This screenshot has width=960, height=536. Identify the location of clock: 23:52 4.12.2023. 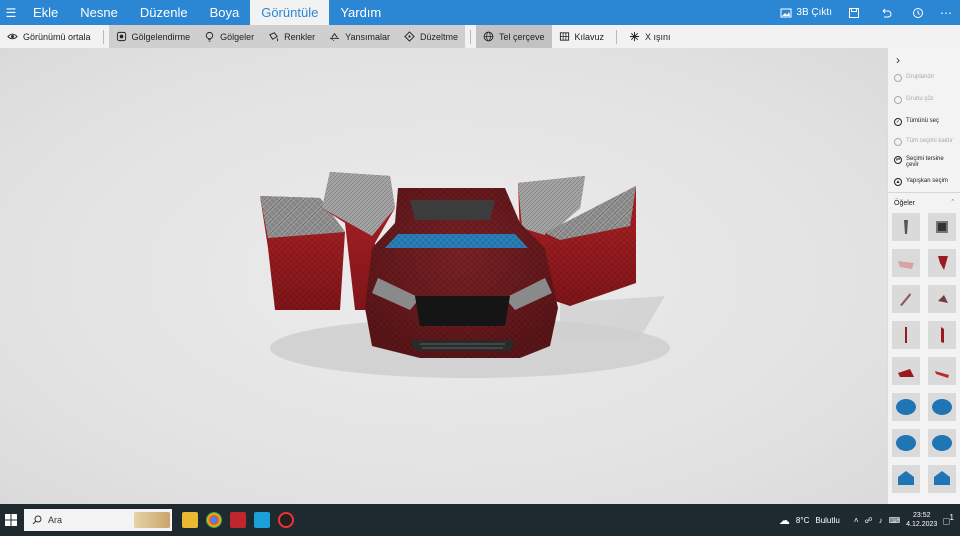
(921, 520).